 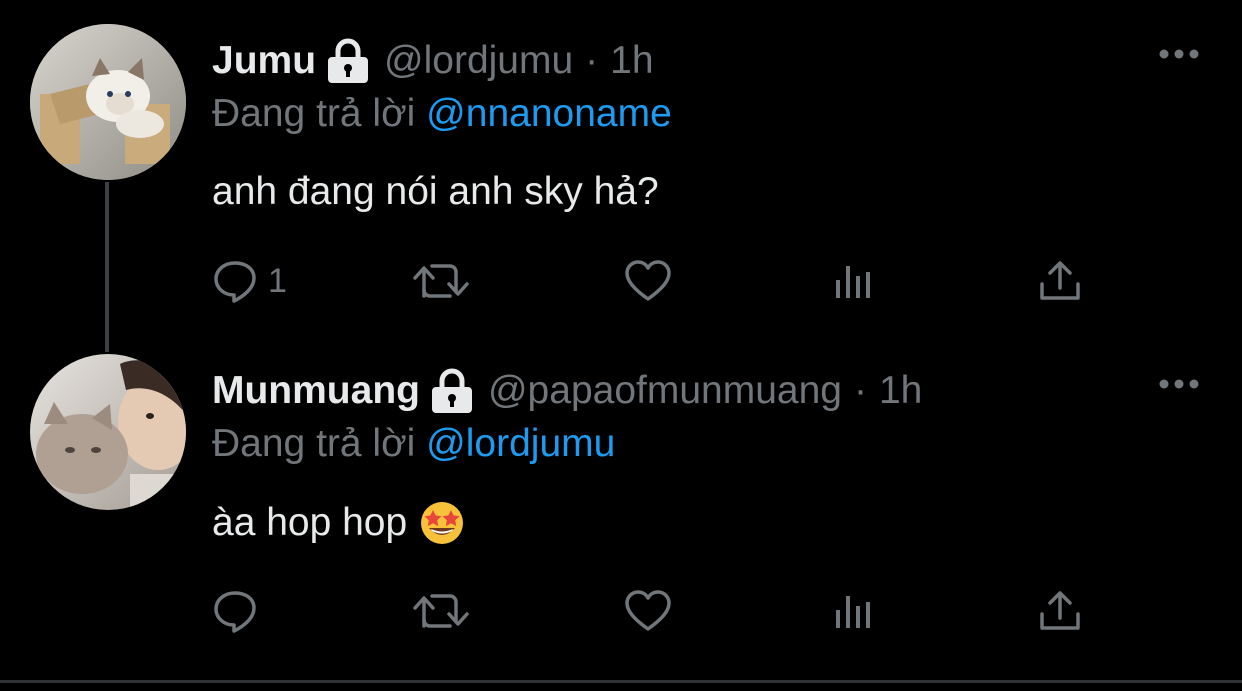 I want to click on reply-mention-link: @nnanoname, so click(x=549, y=113).